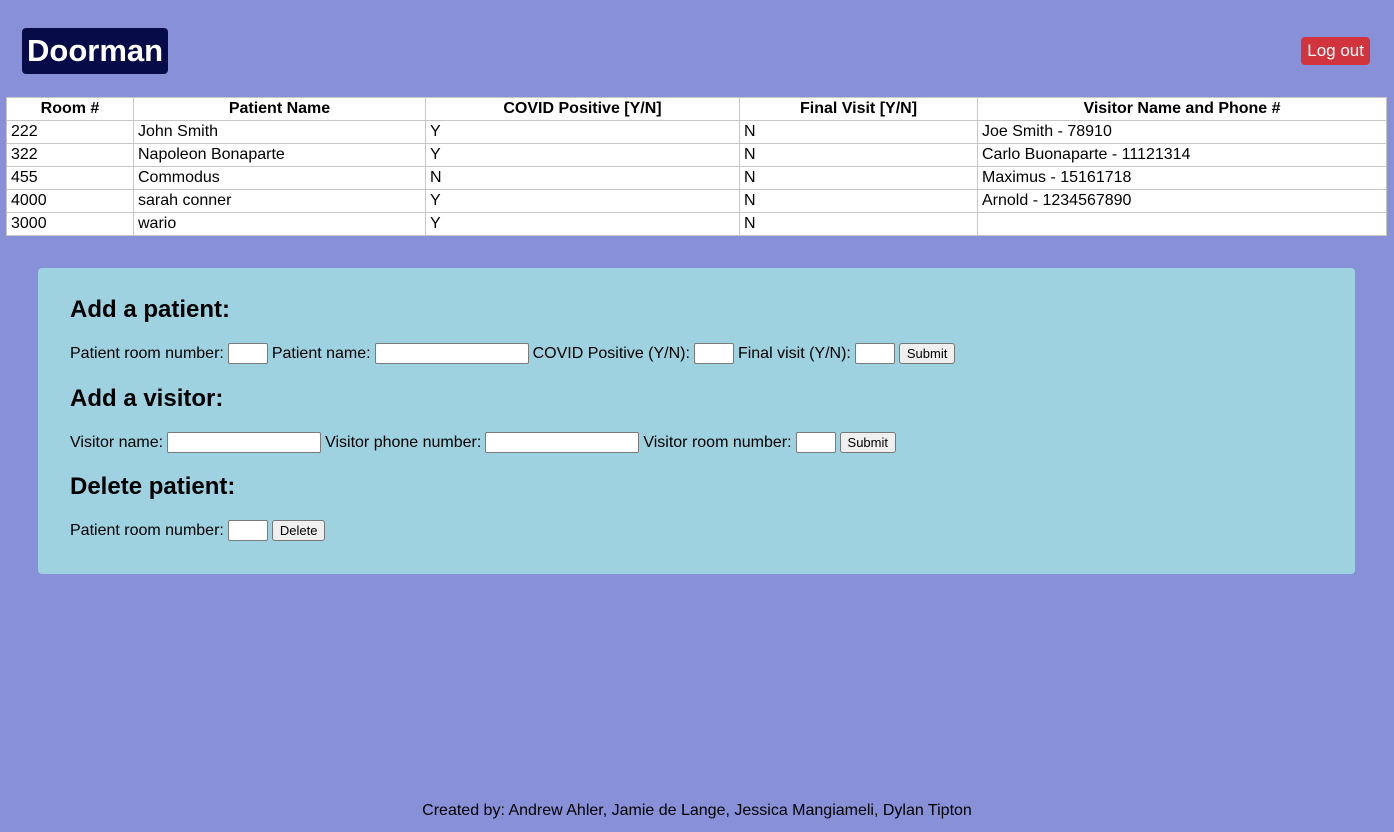 This screenshot has width=1394, height=832. What do you see at coordinates (321, 353) in the screenshot?
I see `patient-name-label: Patient name:` at bounding box center [321, 353].